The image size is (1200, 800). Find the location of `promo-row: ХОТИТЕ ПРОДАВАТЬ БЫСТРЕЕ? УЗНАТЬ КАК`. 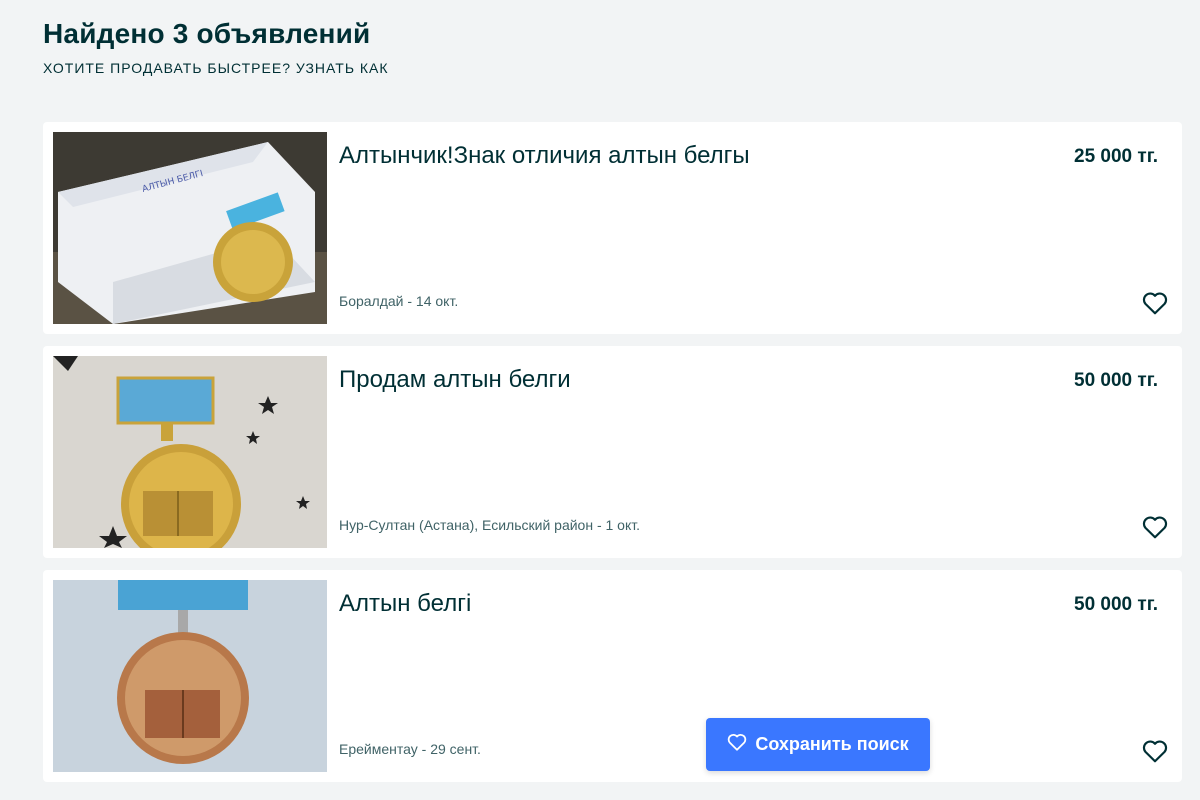

promo-row: ХОТИТЕ ПРОДАВАТЬ БЫСТРЕЕ? УЗНАТЬ КАК is located at coordinates (216, 68).